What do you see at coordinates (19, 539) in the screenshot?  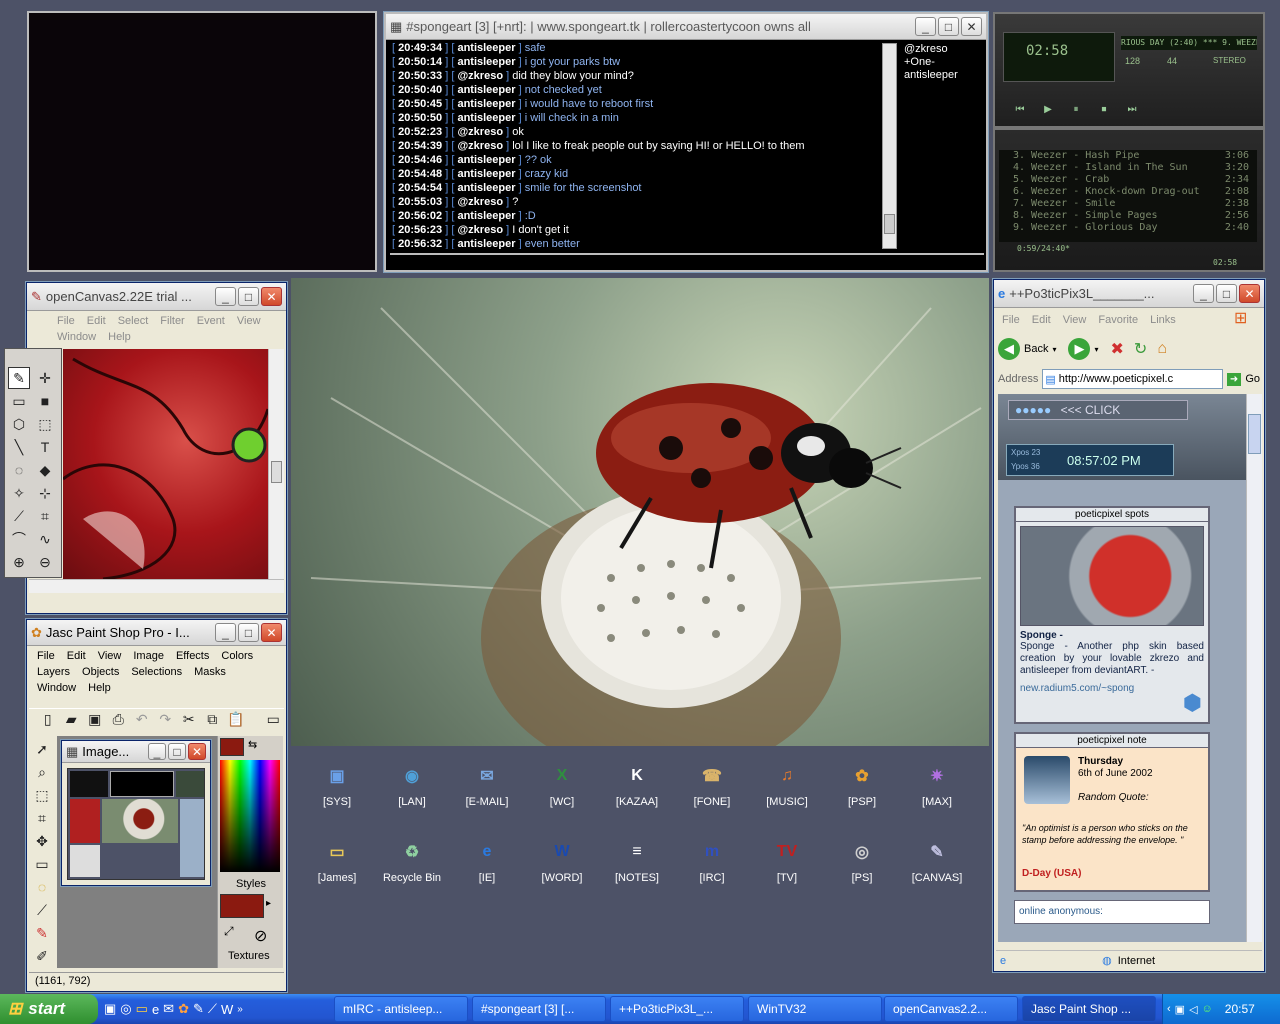 I see `curve-icon: ⌒` at bounding box center [19, 539].